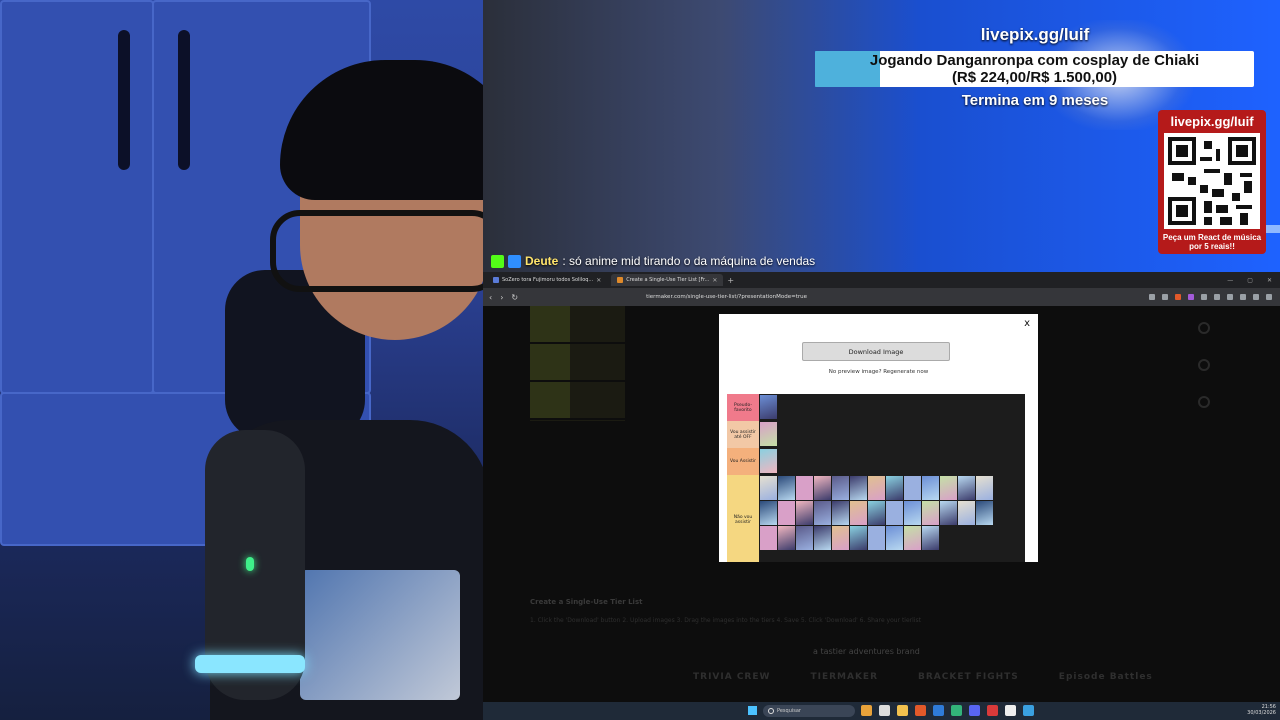 The width and height of the screenshot is (1280, 720). Describe the element at coordinates (1165, 297) in the screenshot. I see `share-icon` at that location.